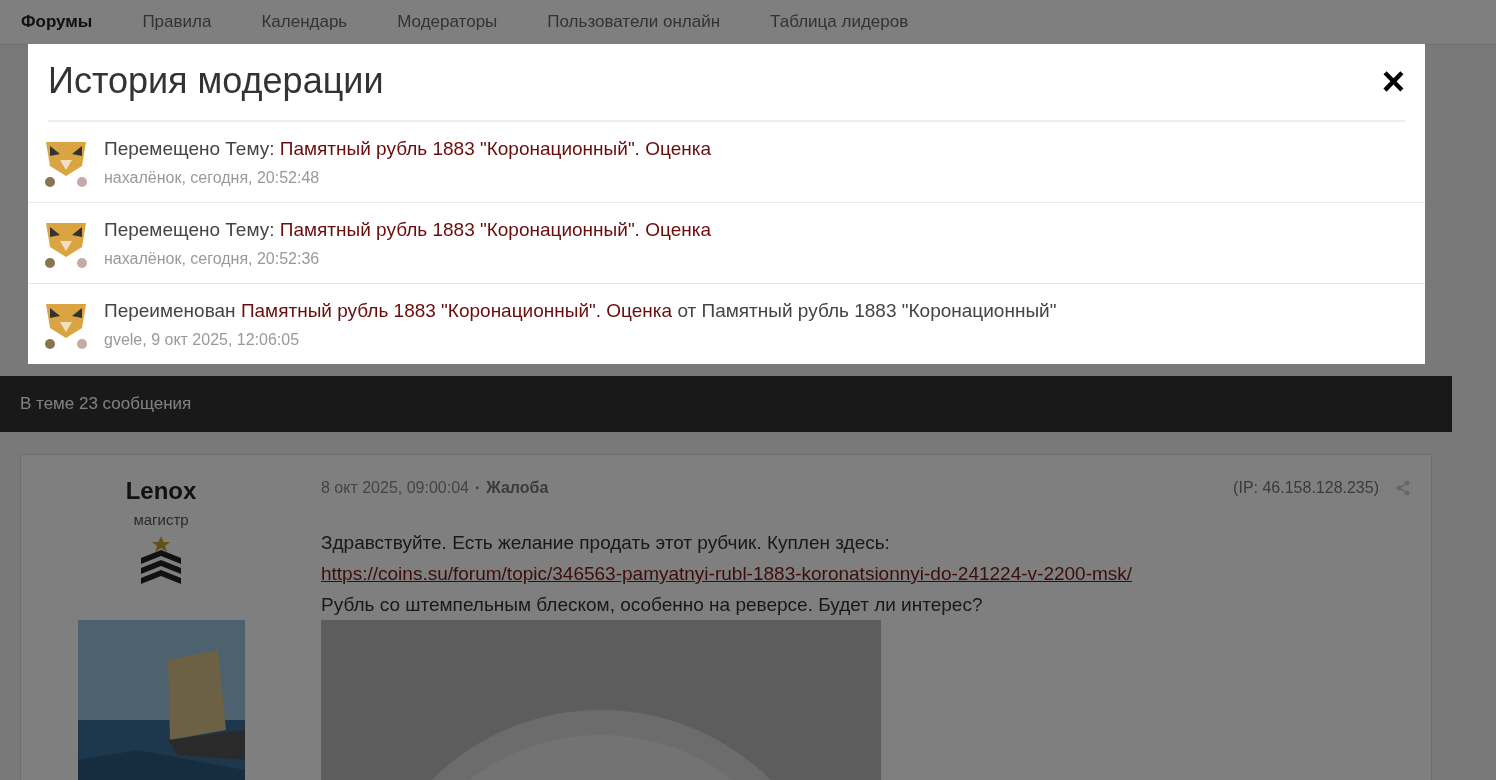 The width and height of the screenshot is (1496, 780). Describe the element at coordinates (1306, 488) in the screenshot. I see `ip-address: (IP: 46.158.128.235)` at that location.